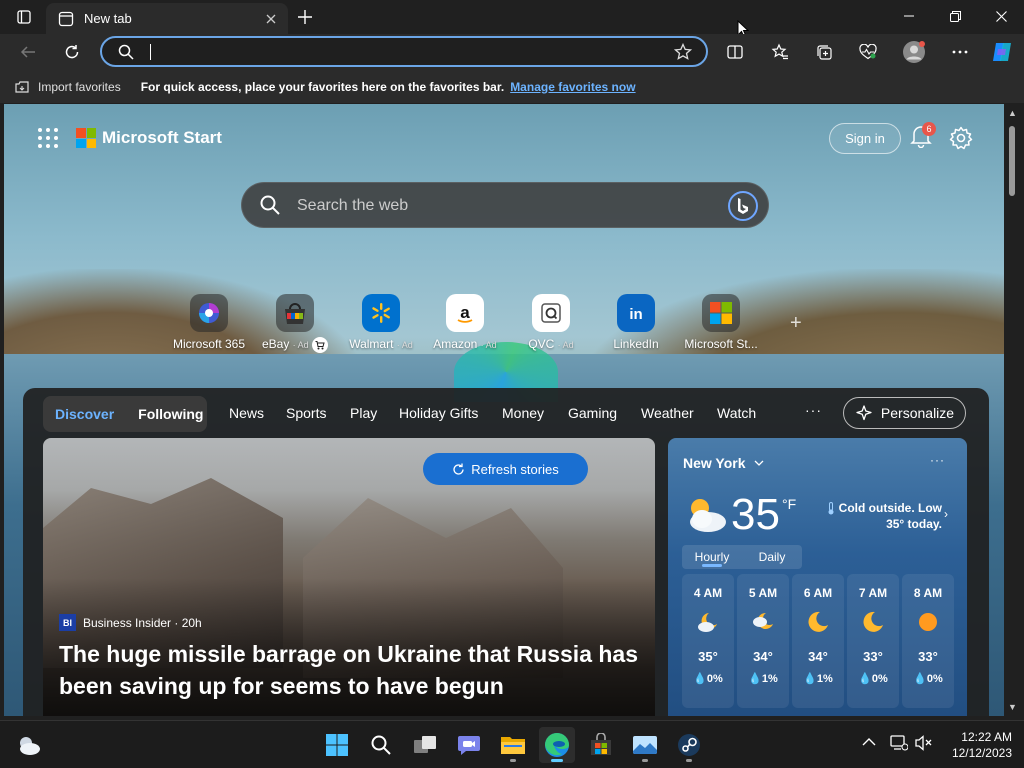  Describe the element at coordinates (960, 52) in the screenshot. I see `settings-more-button` at that location.